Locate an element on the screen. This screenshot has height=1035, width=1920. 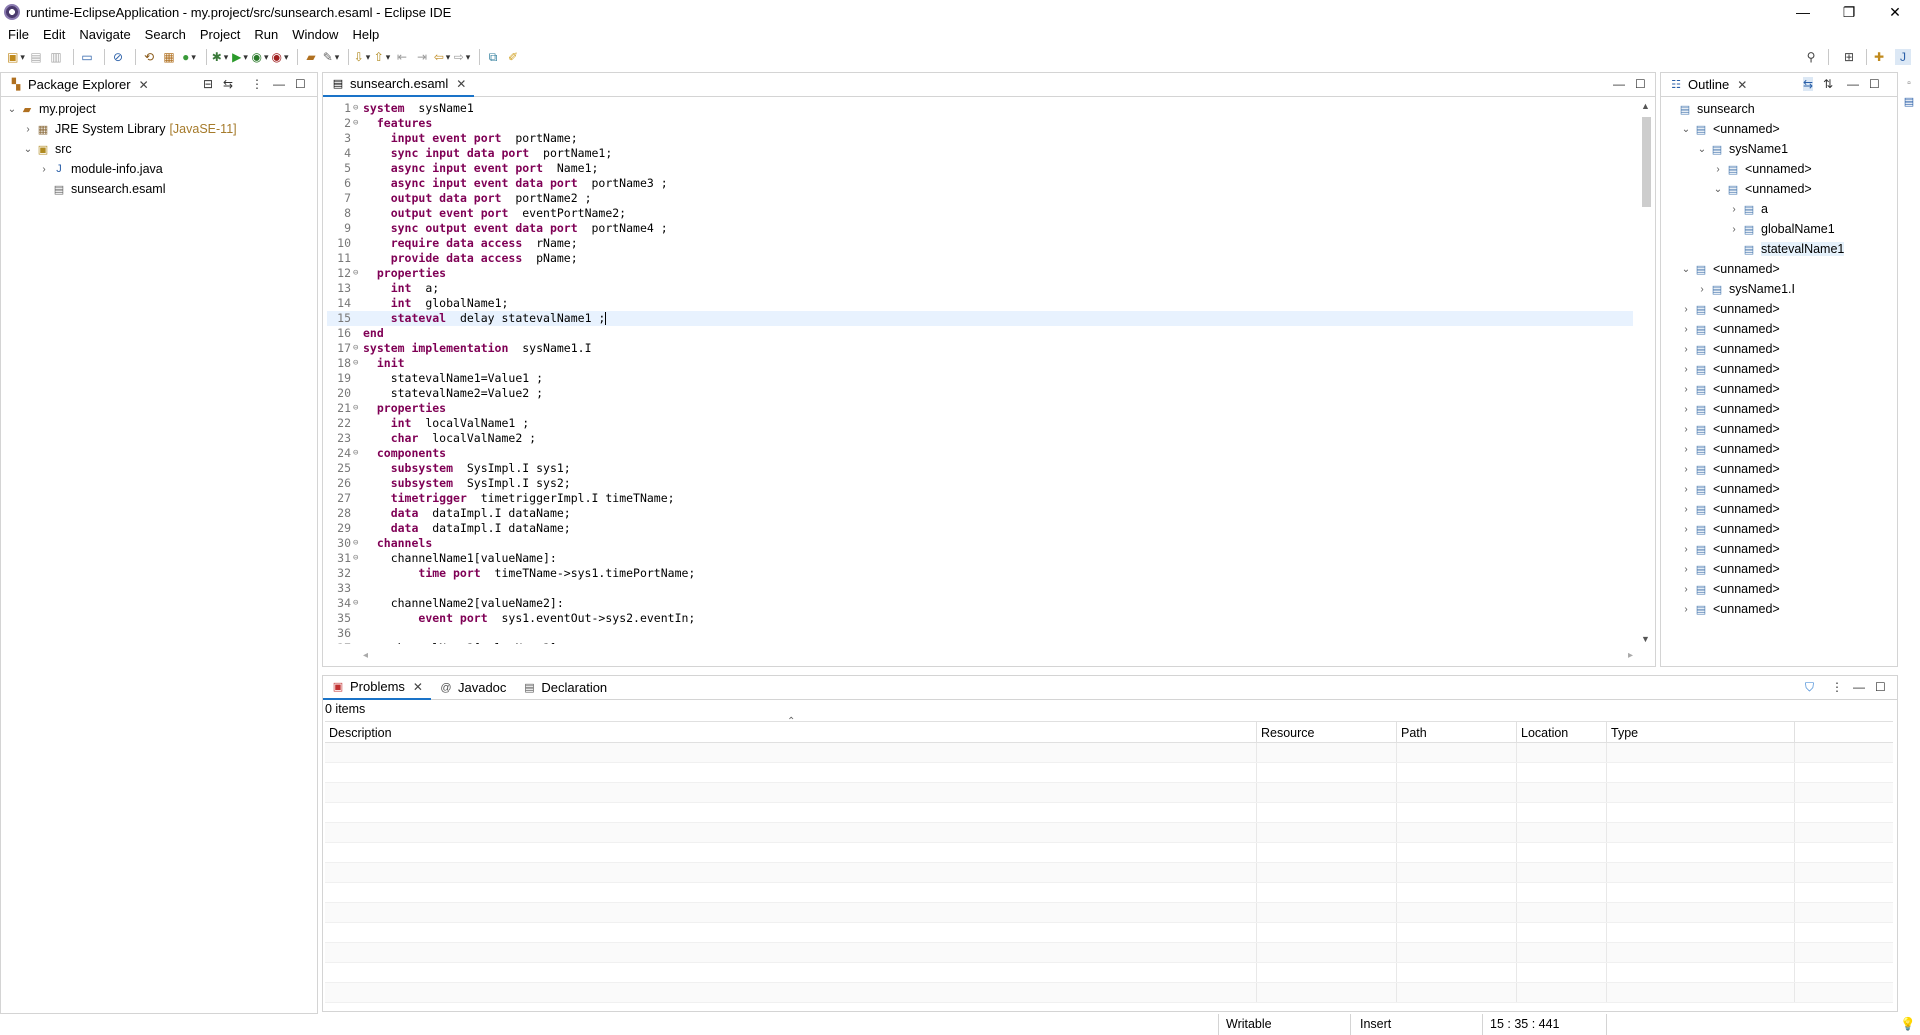
scroll-right-icon: ▸ is located at coordinates (1630, 655).